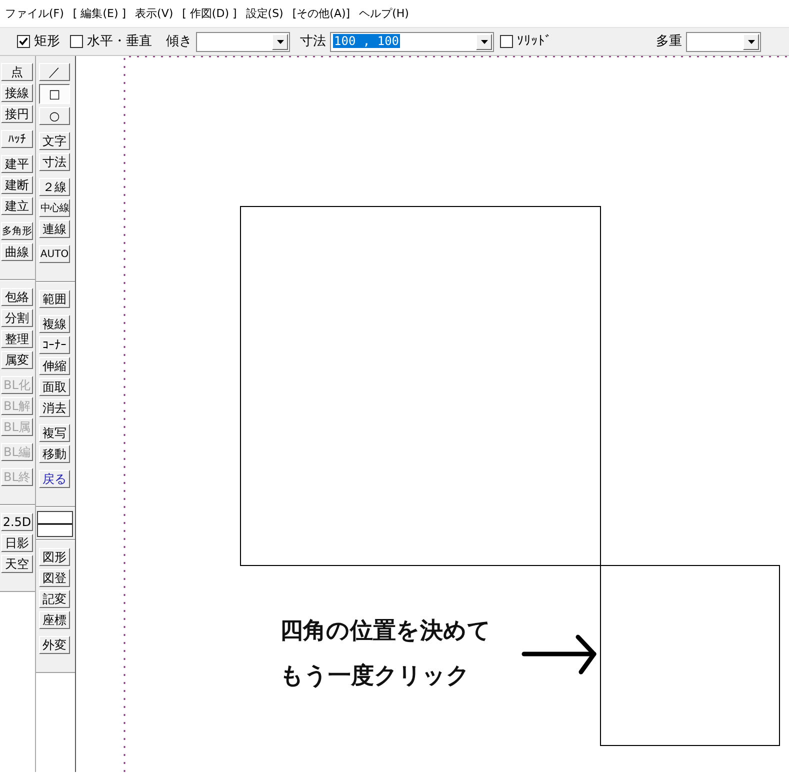  I want to click on tool-button: 外変, so click(54, 645).